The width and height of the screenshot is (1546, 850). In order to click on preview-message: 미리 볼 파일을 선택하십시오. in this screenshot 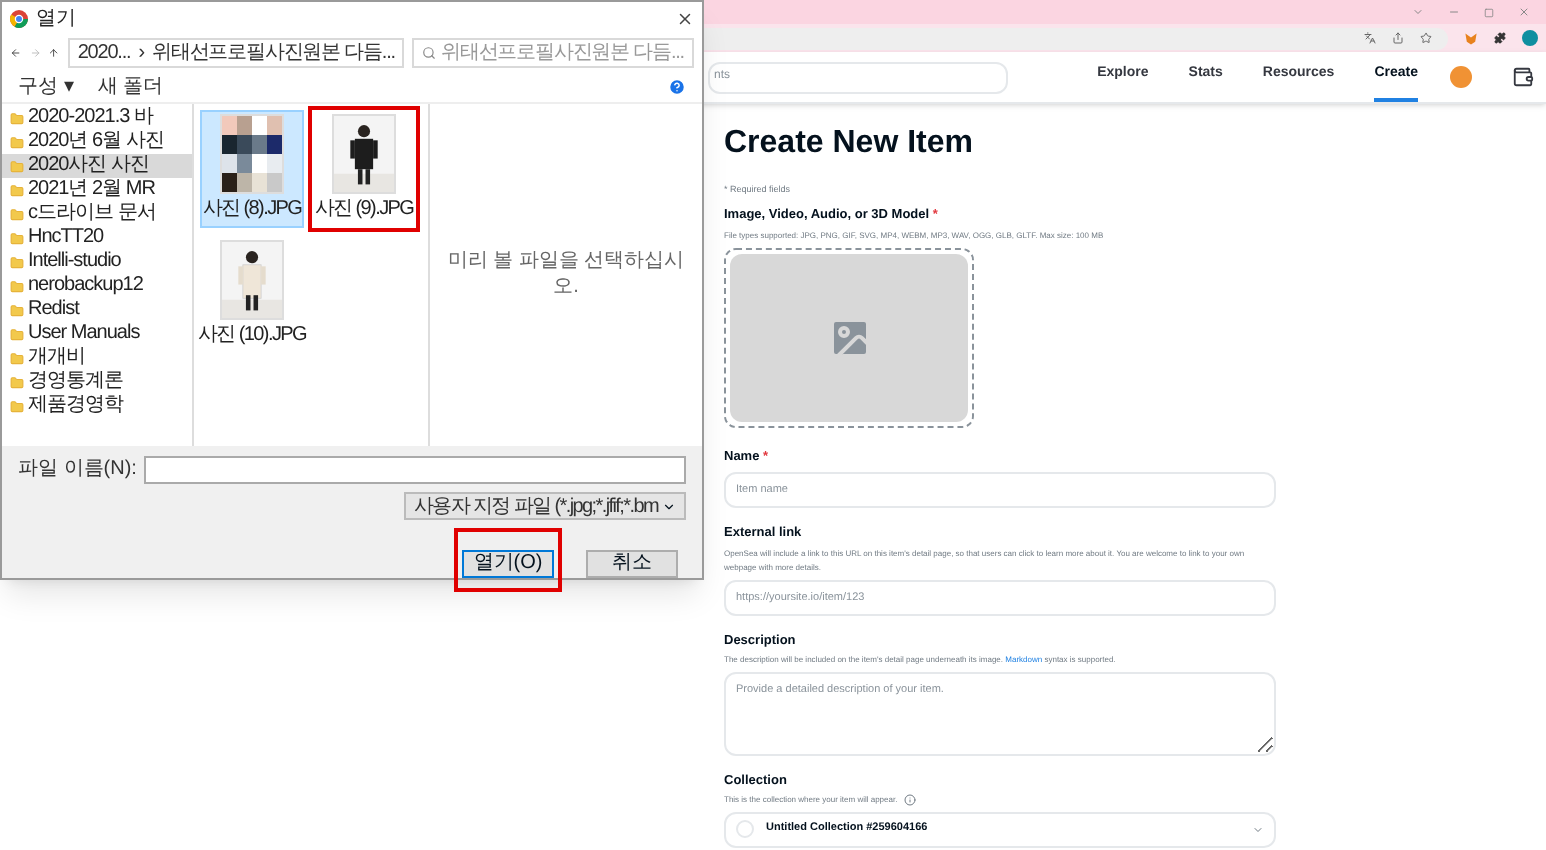, I will do `click(566, 275)`.